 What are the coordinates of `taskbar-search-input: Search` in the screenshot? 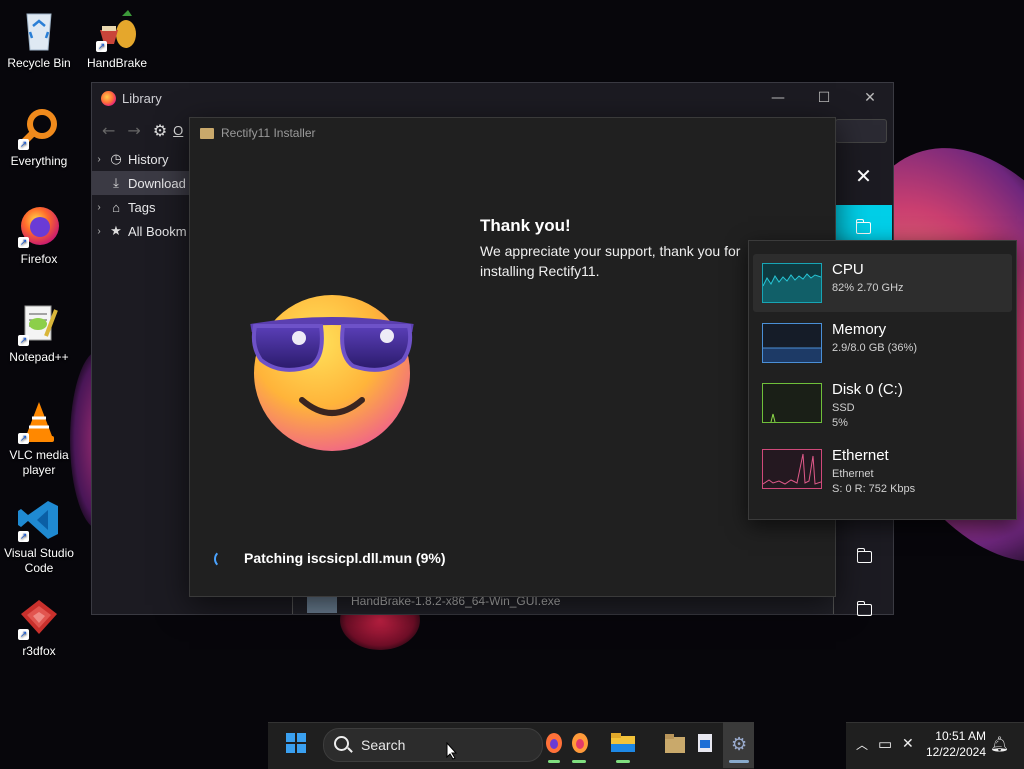 It's located at (433, 745).